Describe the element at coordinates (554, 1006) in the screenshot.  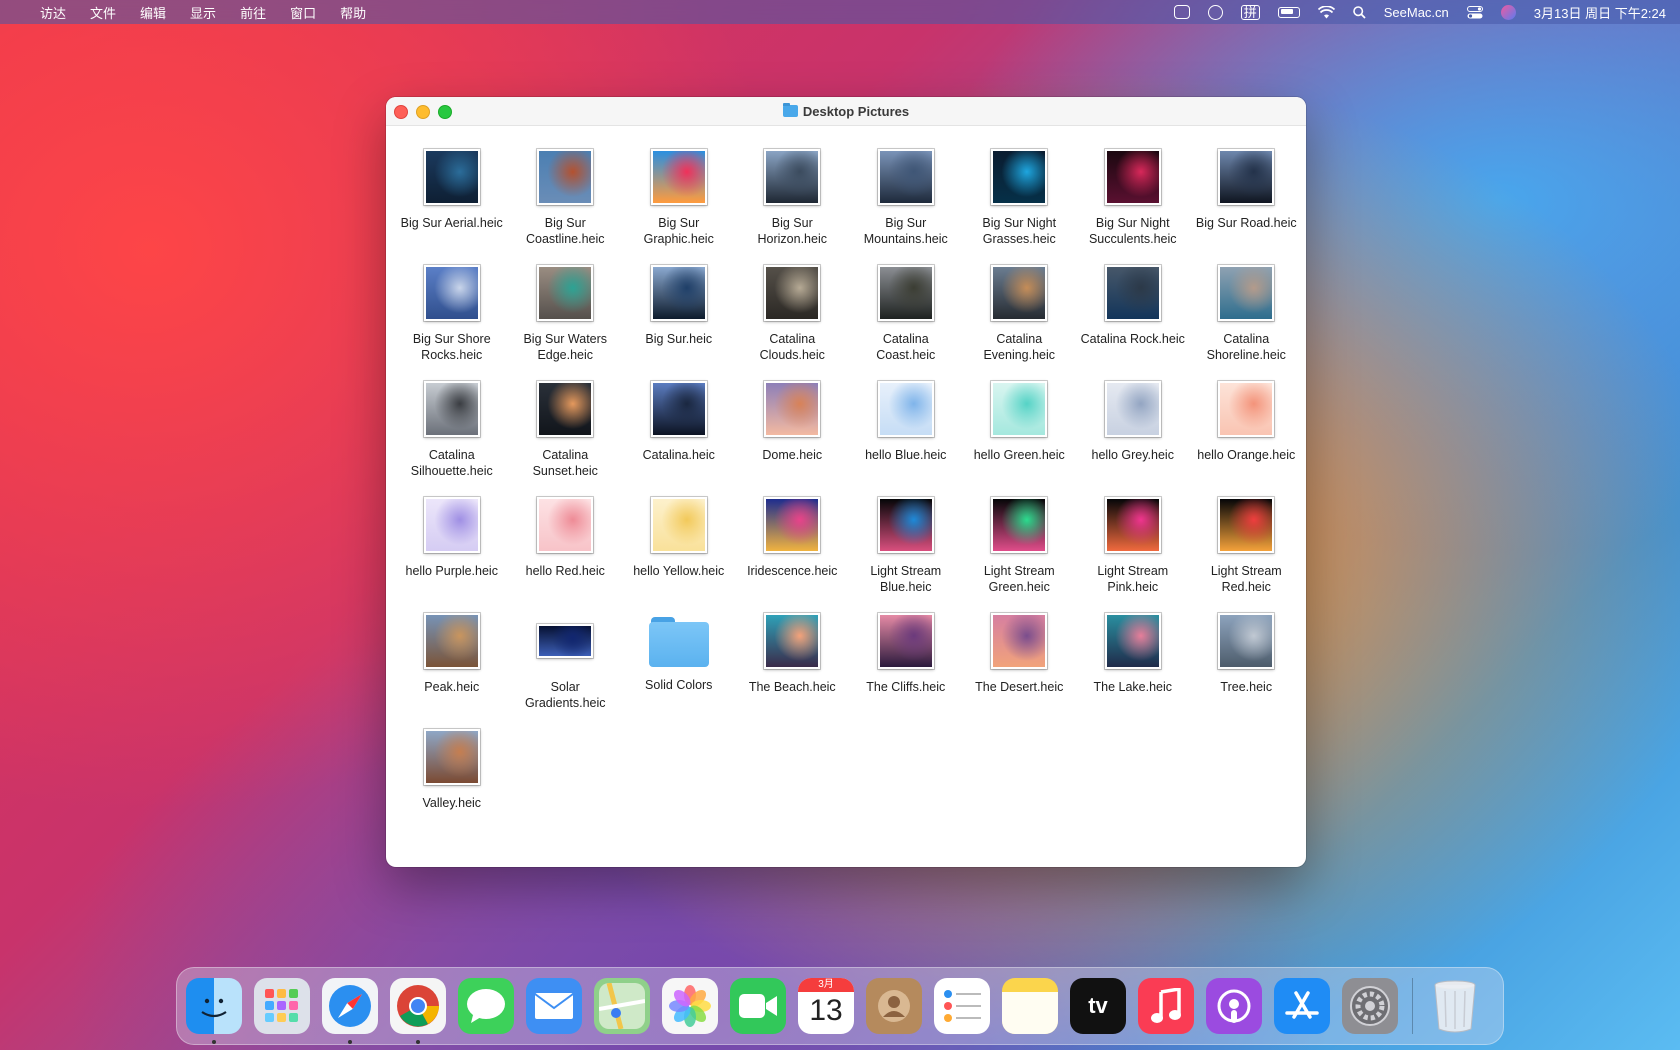
I see `dock-mail-icon` at that location.